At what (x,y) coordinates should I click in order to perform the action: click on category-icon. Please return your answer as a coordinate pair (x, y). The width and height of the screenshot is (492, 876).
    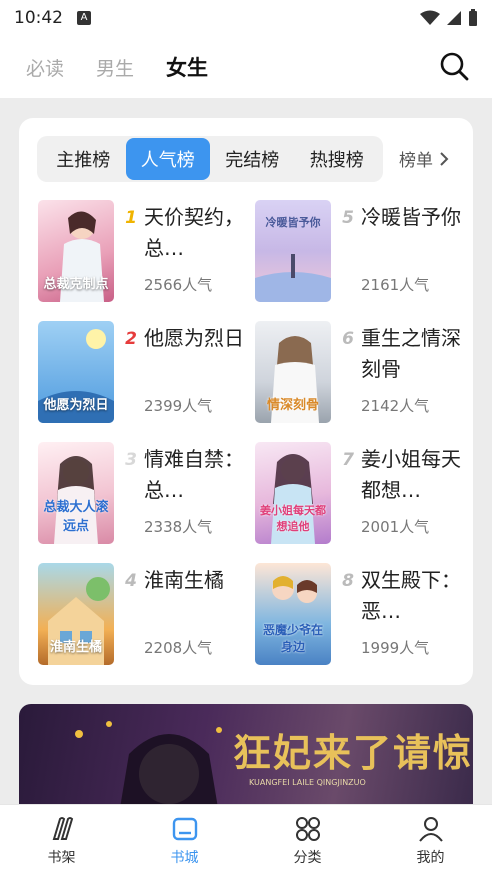
    Looking at the image, I should click on (307, 828).